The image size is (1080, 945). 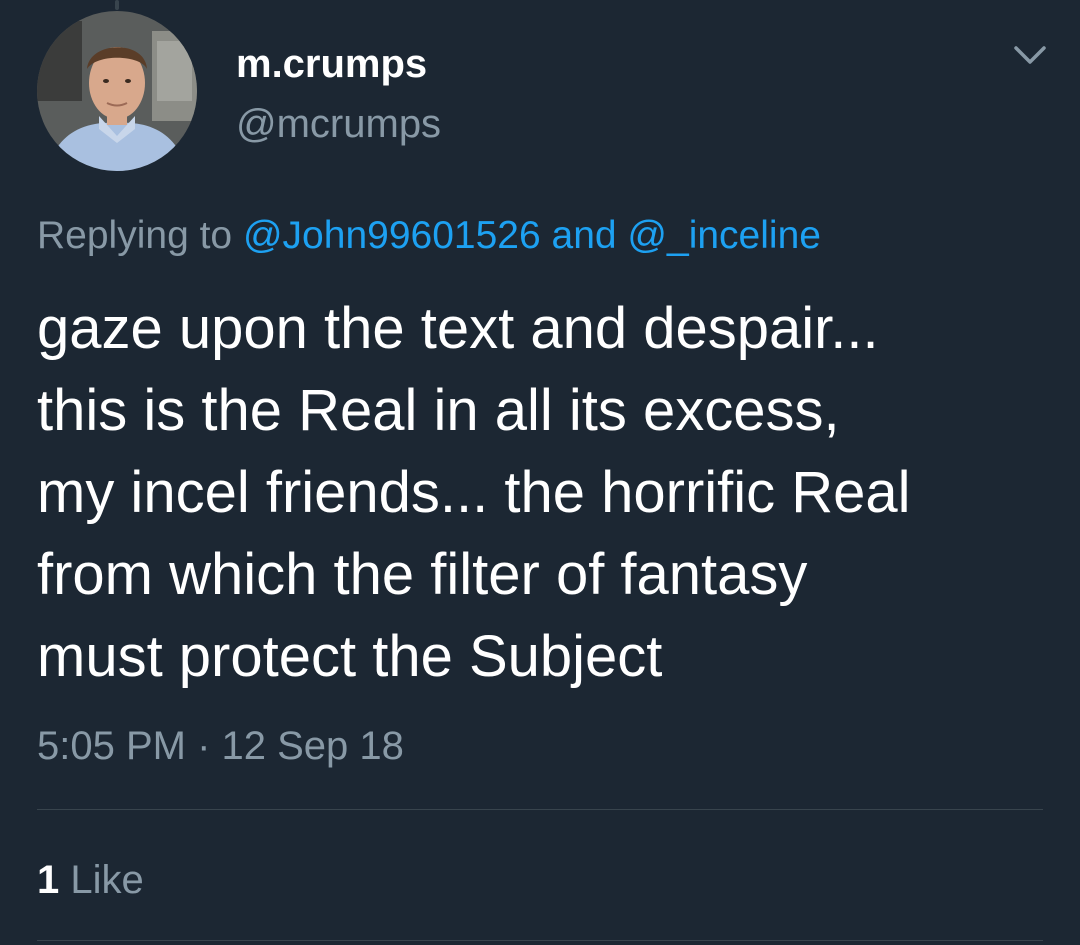 I want to click on likes-label: Like, so click(x=107, y=880).